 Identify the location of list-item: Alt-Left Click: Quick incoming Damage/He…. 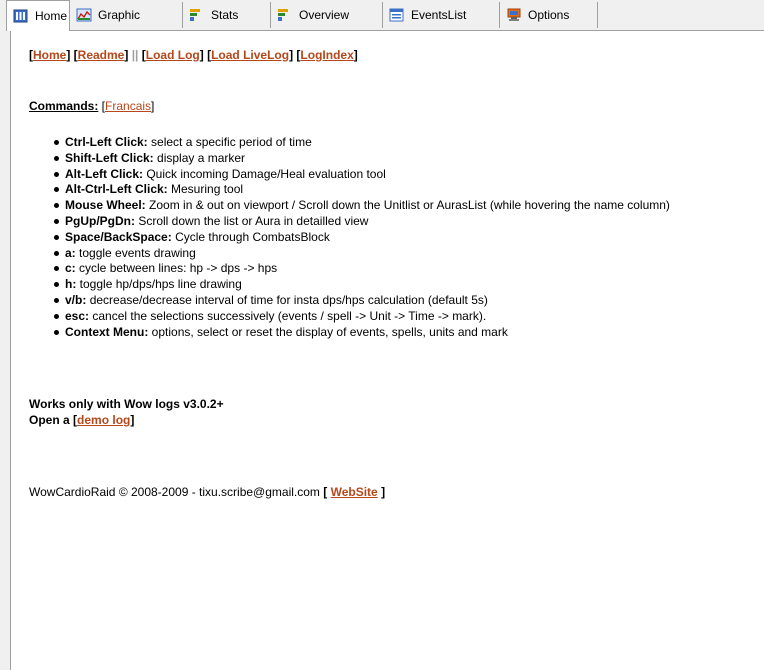
(393, 175).